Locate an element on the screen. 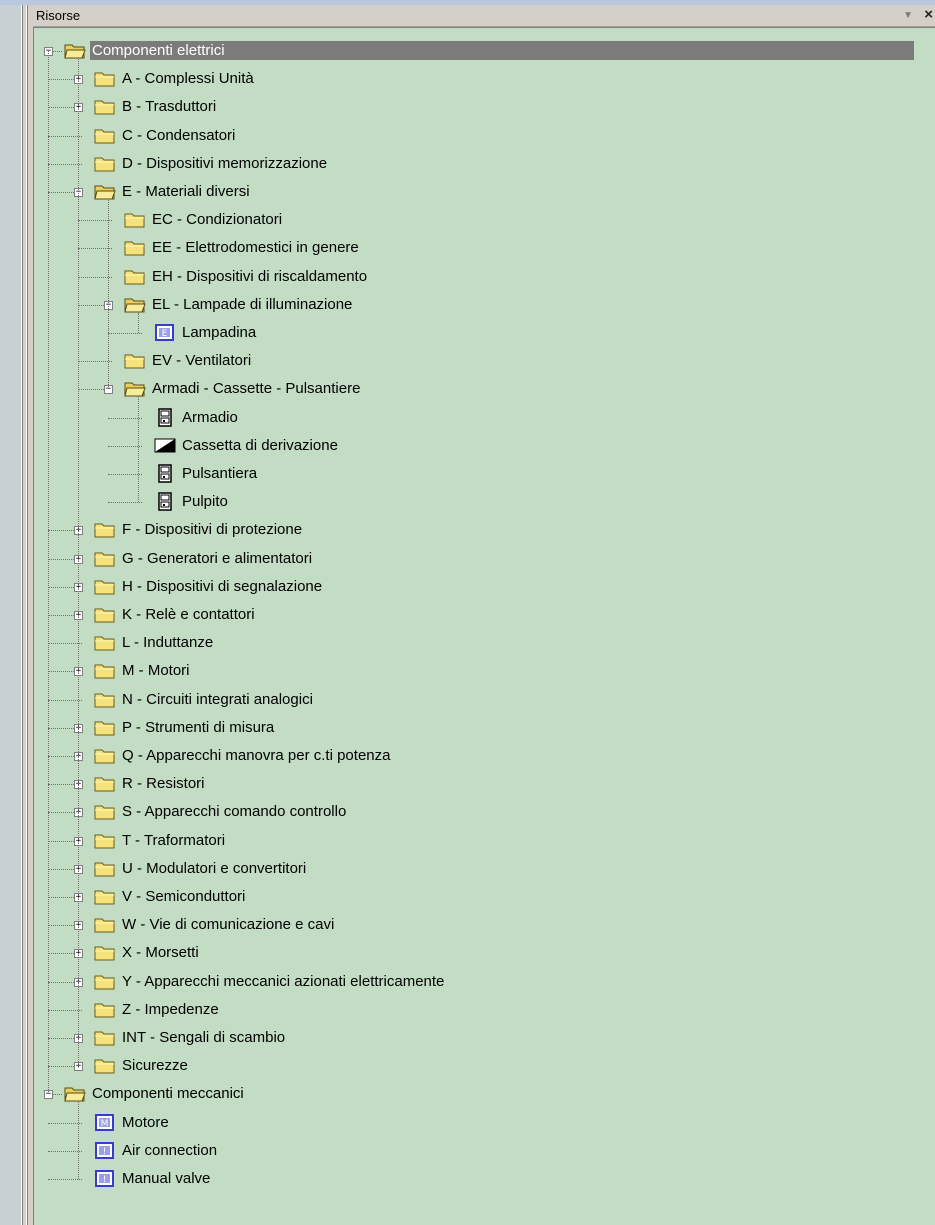 The image size is (935, 1225). tree-node-air-connection: ! Air connection is located at coordinates (484, 1151).